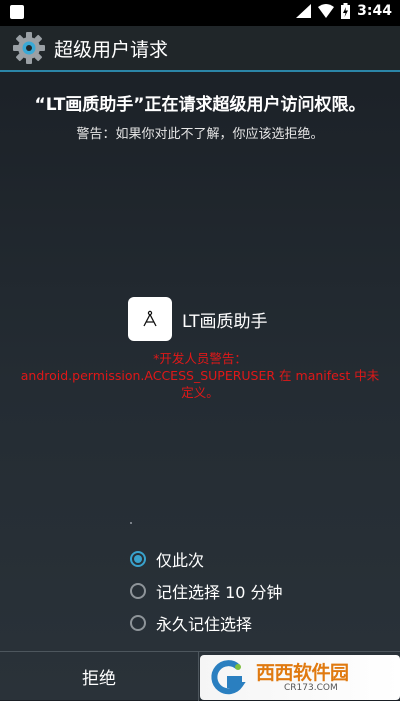 This screenshot has width=400, height=701. Describe the element at coordinates (311, 688) in the screenshot. I see `watermark-url: CR173.COM` at that location.